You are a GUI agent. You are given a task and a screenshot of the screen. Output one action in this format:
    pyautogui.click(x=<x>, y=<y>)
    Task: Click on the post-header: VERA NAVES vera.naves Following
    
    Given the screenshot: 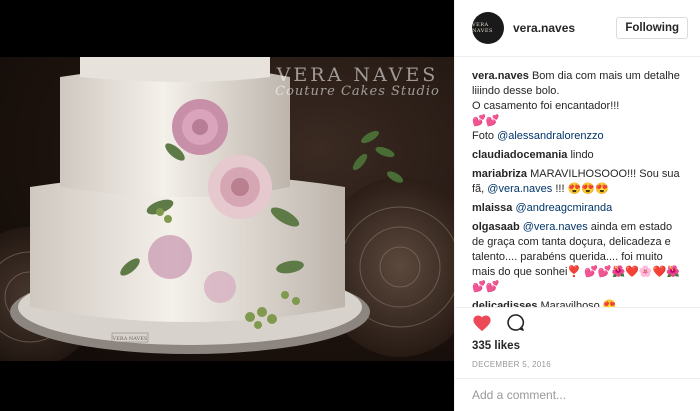 What is the action you would take?
    pyautogui.click(x=577, y=28)
    